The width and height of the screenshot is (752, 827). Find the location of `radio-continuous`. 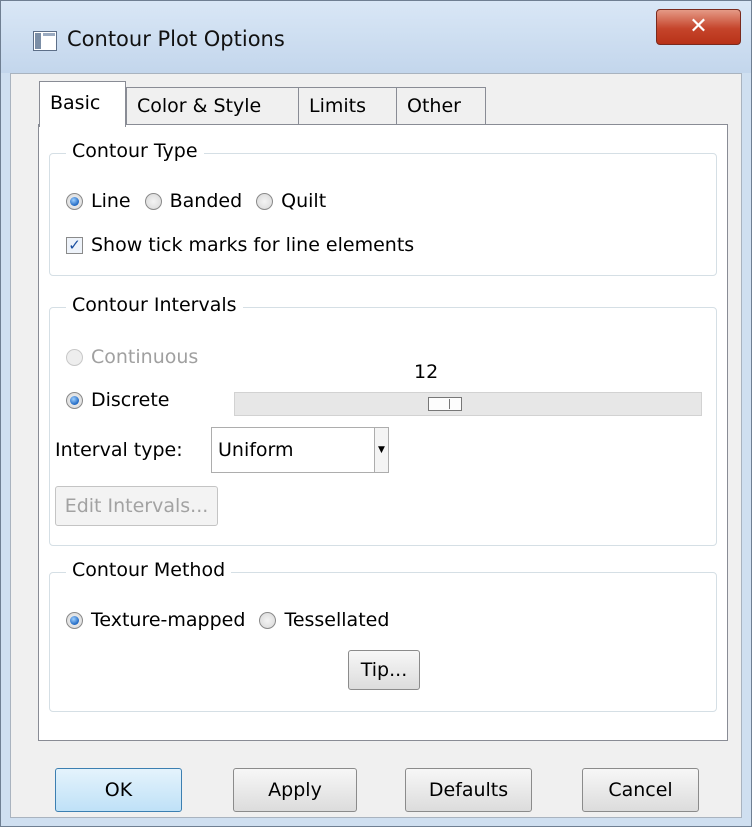

radio-continuous is located at coordinates (74, 357).